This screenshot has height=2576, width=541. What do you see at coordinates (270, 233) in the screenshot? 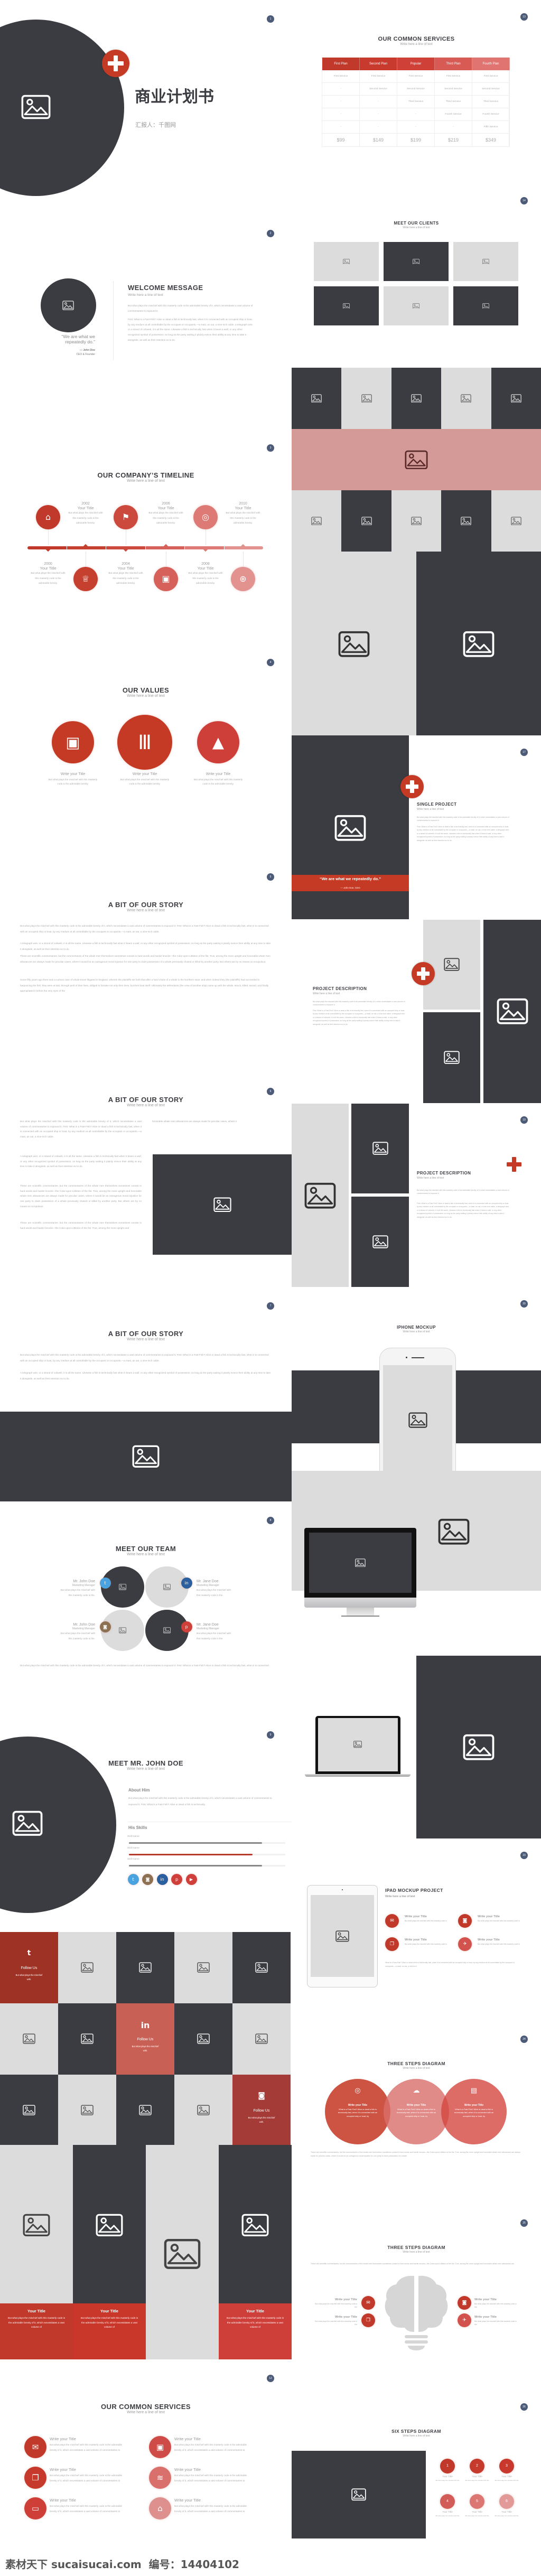
I see `slide-number-badge: 2` at bounding box center [270, 233].